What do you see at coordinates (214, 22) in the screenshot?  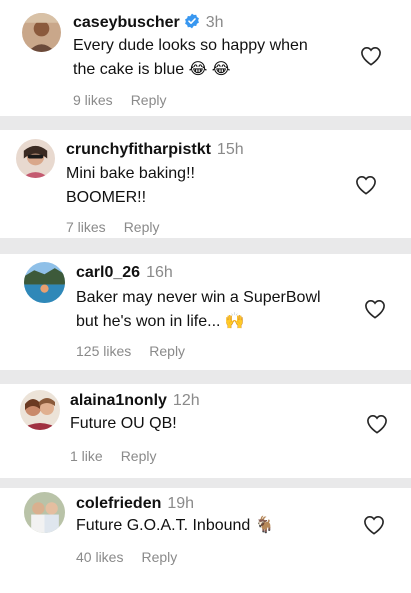 I see `timestamp: 3h` at bounding box center [214, 22].